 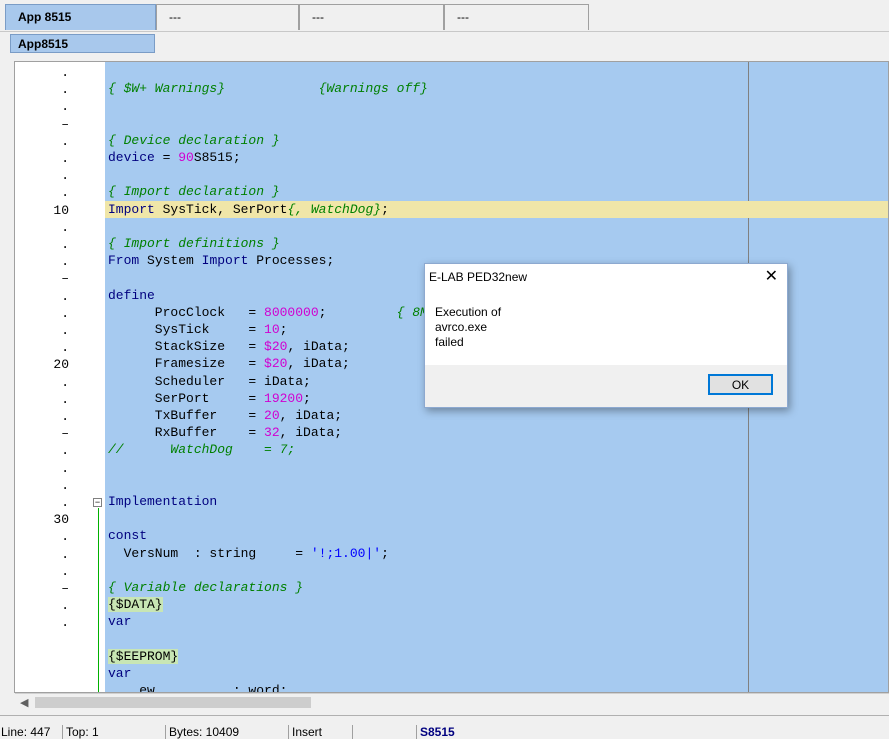 What do you see at coordinates (468, 327) in the screenshot?
I see `dialog-message: Execution of avrco.exe failed` at bounding box center [468, 327].